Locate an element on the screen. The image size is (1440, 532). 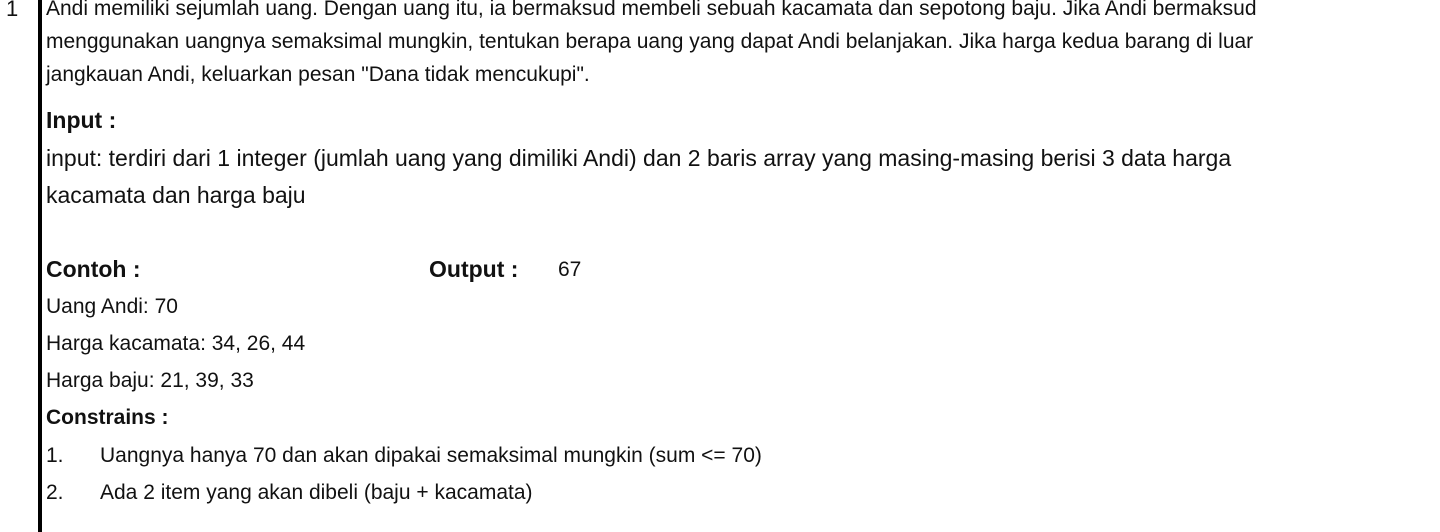
output-label: Output : is located at coordinates (474, 269).